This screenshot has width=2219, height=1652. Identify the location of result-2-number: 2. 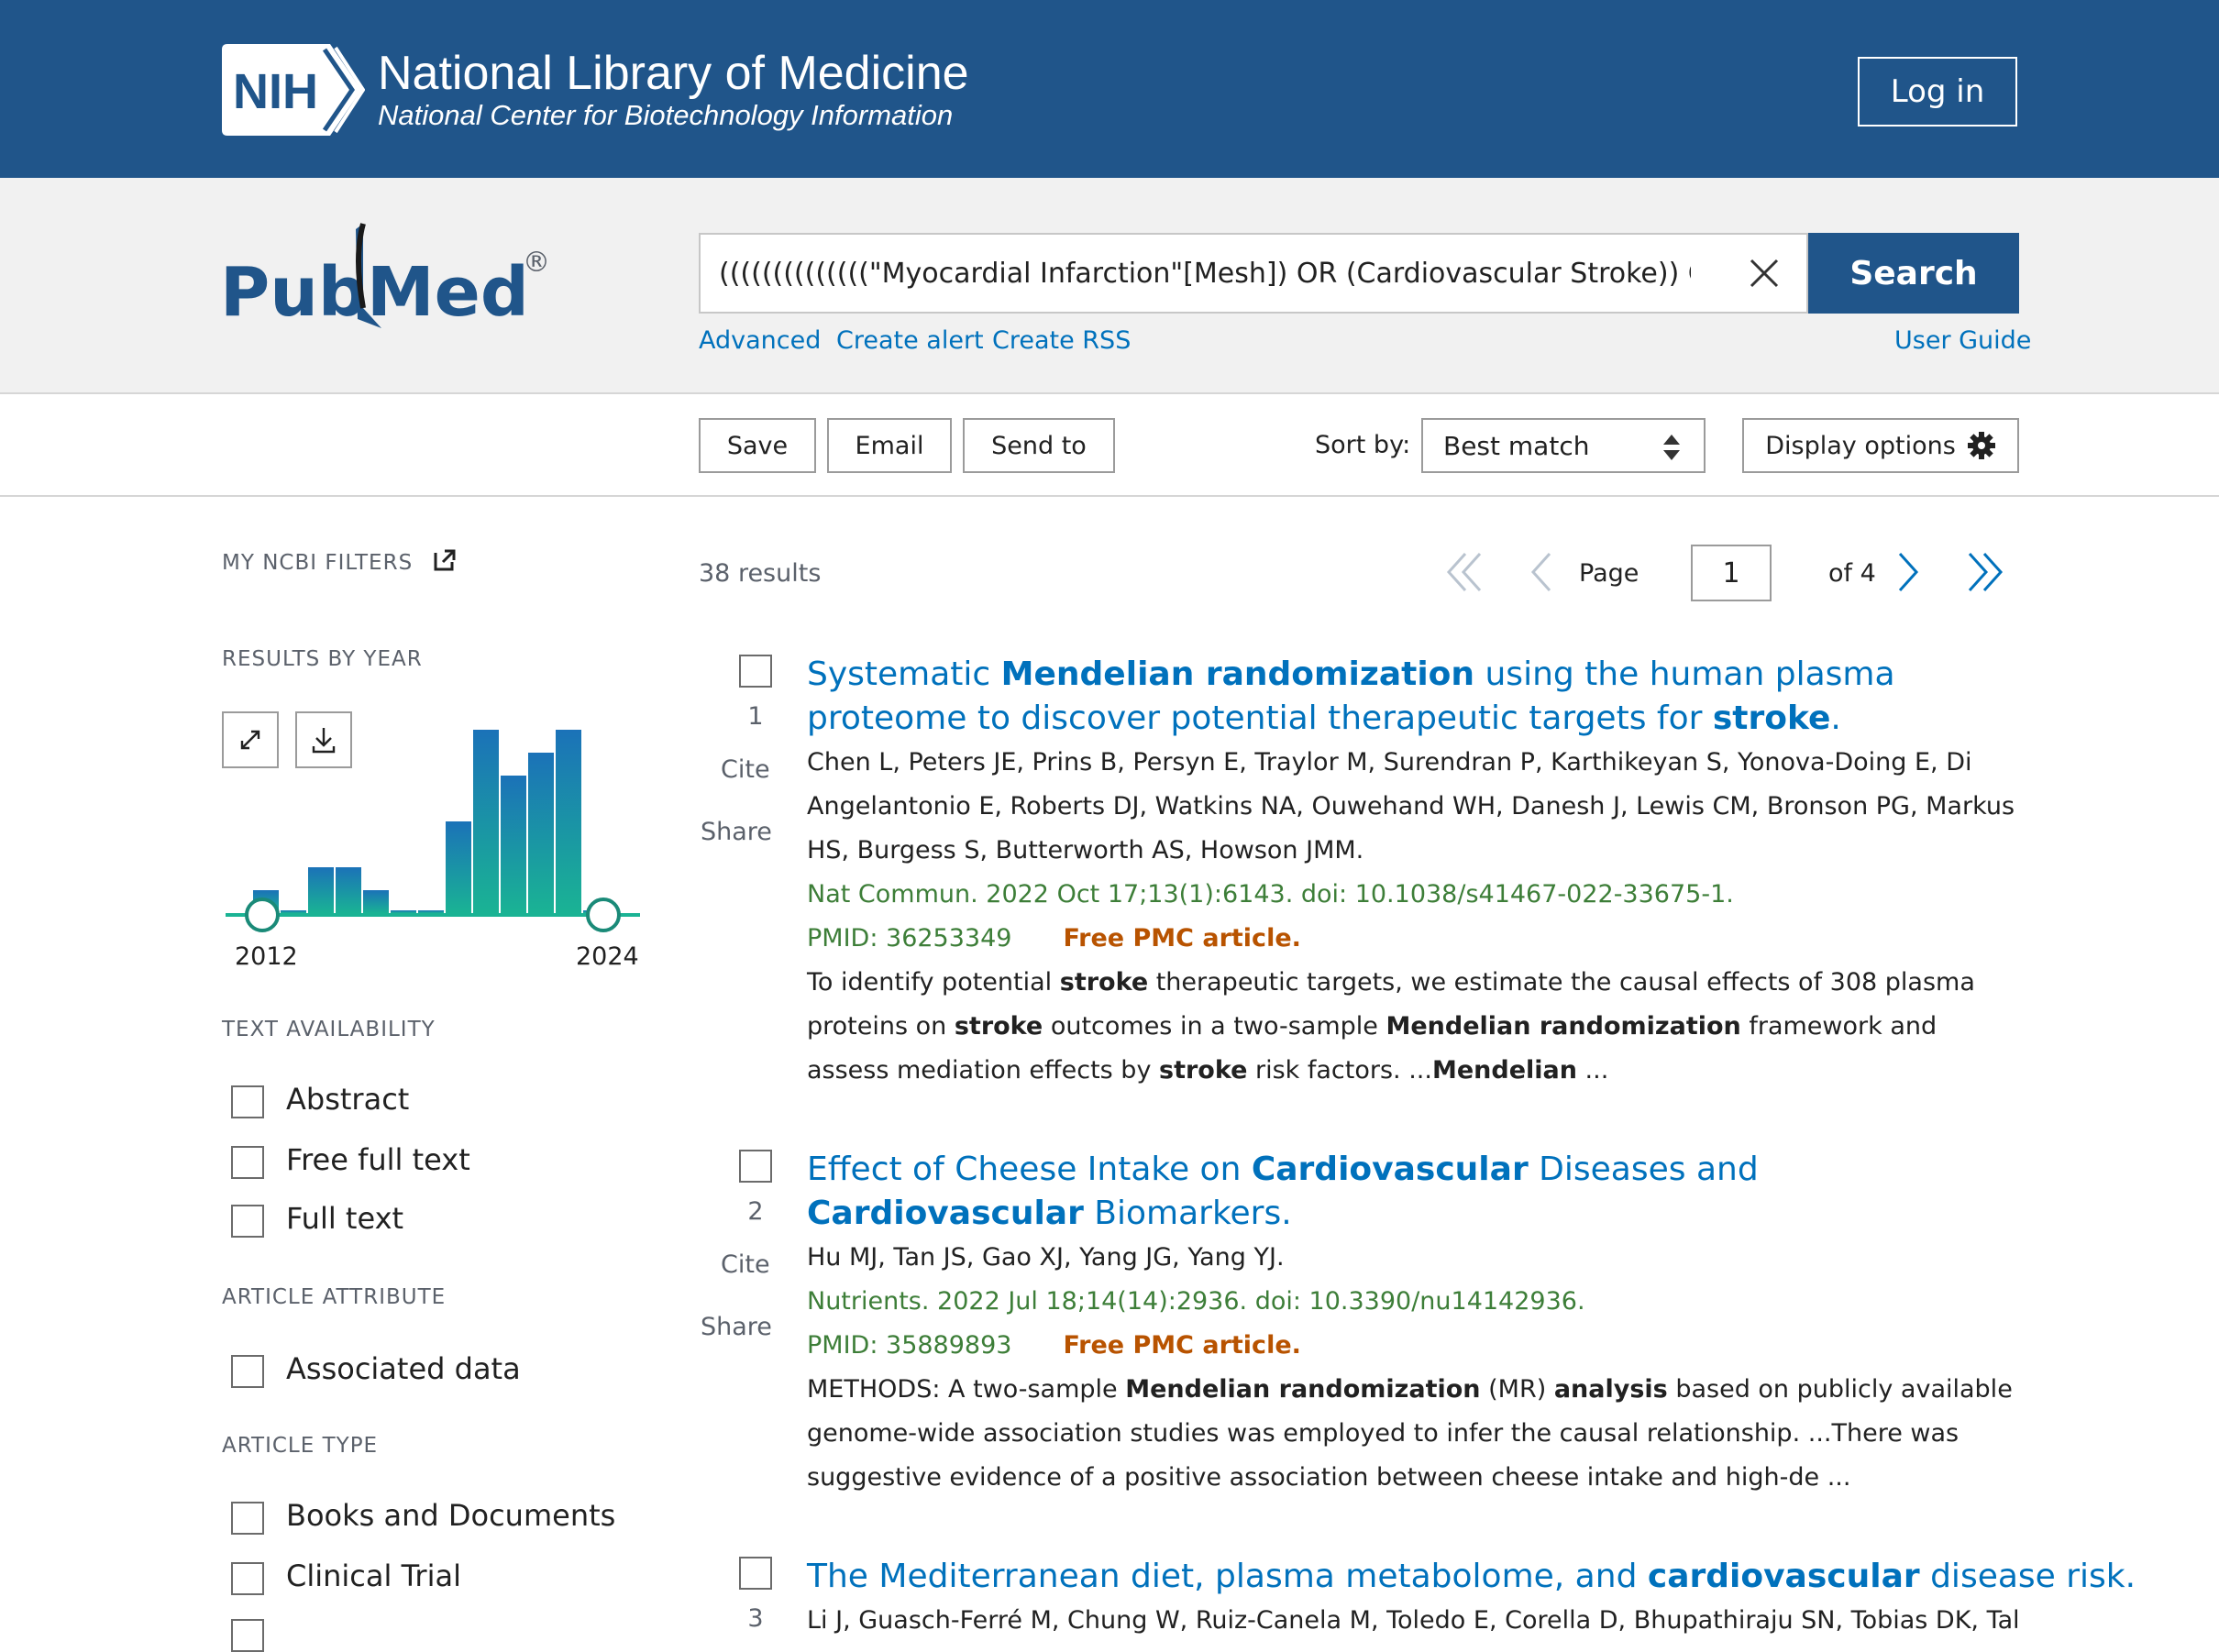
(755, 1211).